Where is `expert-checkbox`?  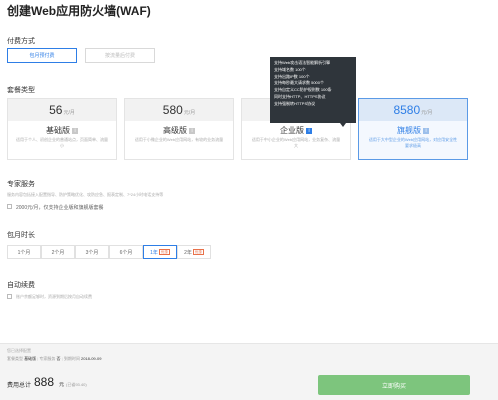 expert-checkbox is located at coordinates (9, 206).